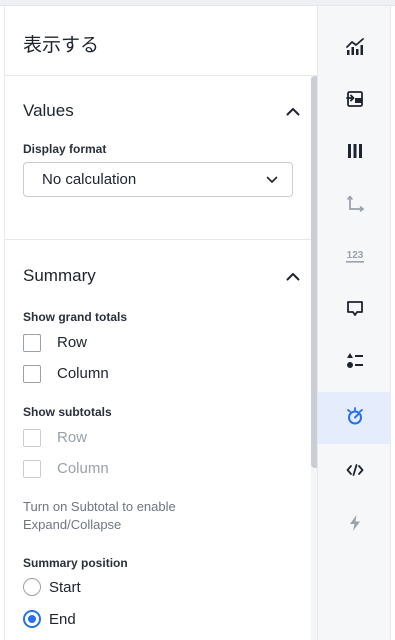 Image resolution: width=395 pixels, height=640 pixels. I want to click on grand-total-column-checkbox, so click(32, 373).